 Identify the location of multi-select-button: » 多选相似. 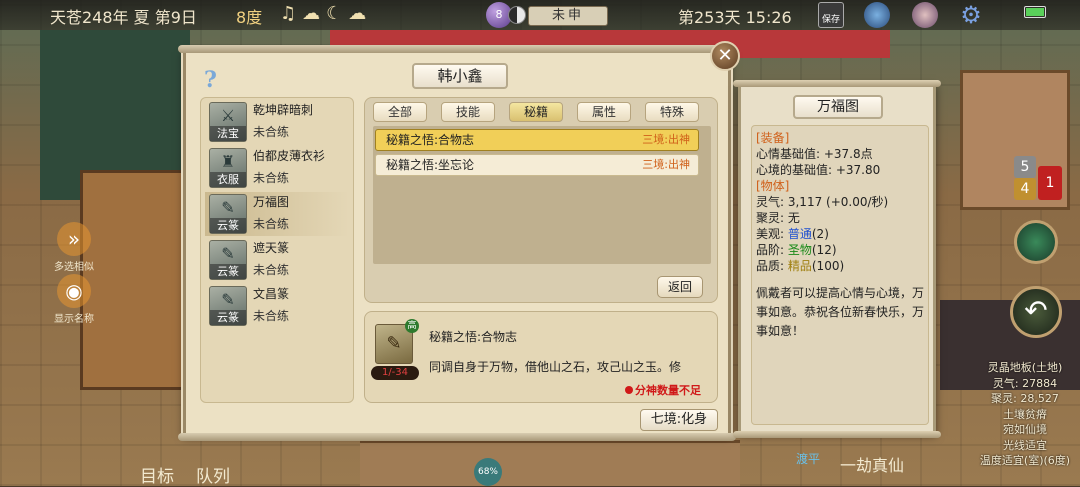
(74, 247).